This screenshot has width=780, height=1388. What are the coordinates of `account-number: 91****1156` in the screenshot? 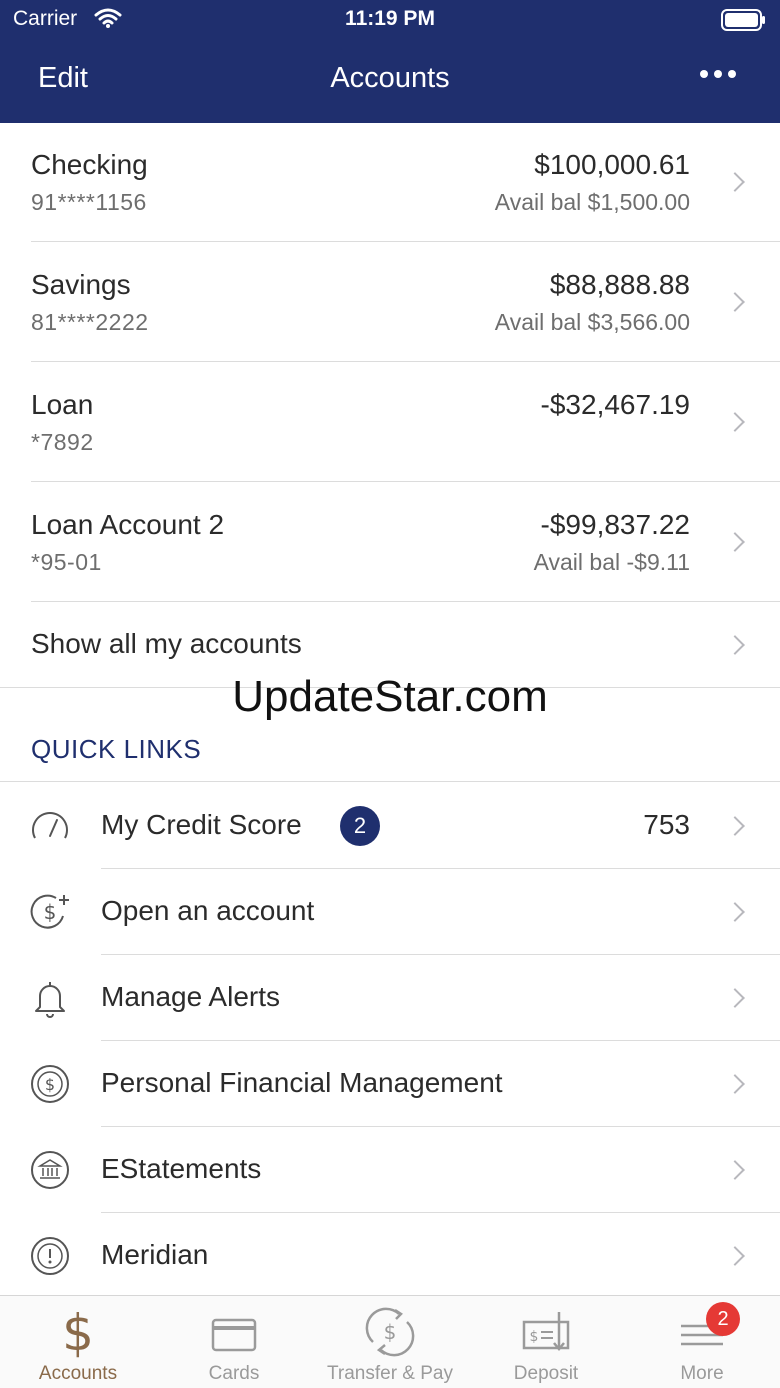 It's located at (89, 202).